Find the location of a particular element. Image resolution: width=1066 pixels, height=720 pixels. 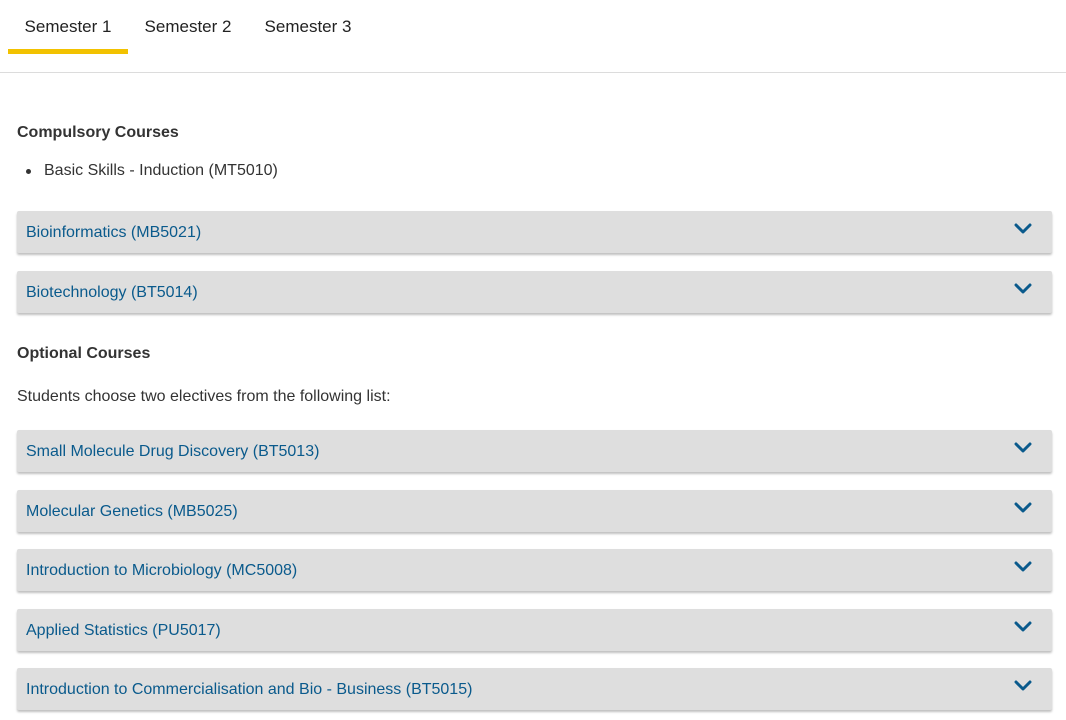

accordion-label: Small Molecule Drug Discovery (BT5013) is located at coordinates (172, 451).